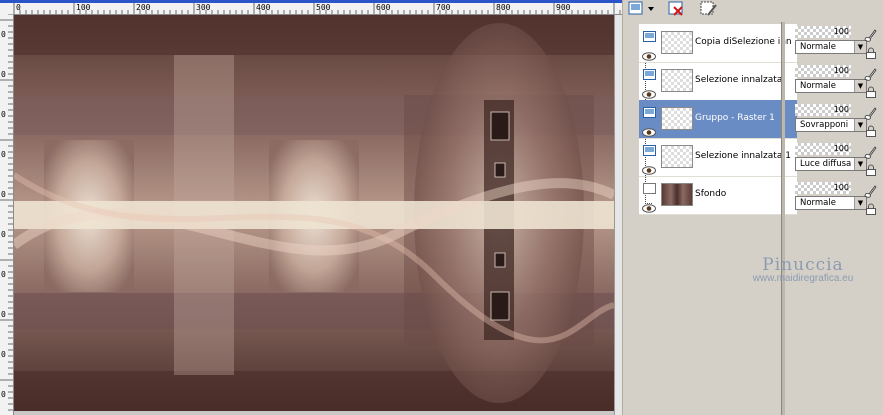 The height and width of the screenshot is (415, 883). What do you see at coordinates (143, 7) in the screenshot?
I see `ruler-top-label: 200` at bounding box center [143, 7].